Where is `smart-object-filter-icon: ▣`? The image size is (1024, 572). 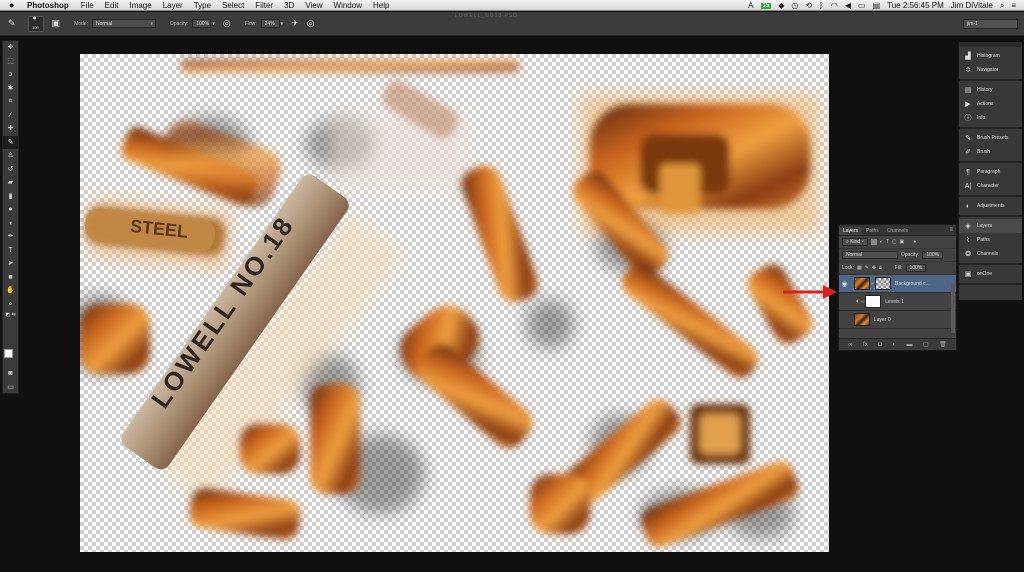
smart-object-filter-icon: ▣ is located at coordinates (902, 242).